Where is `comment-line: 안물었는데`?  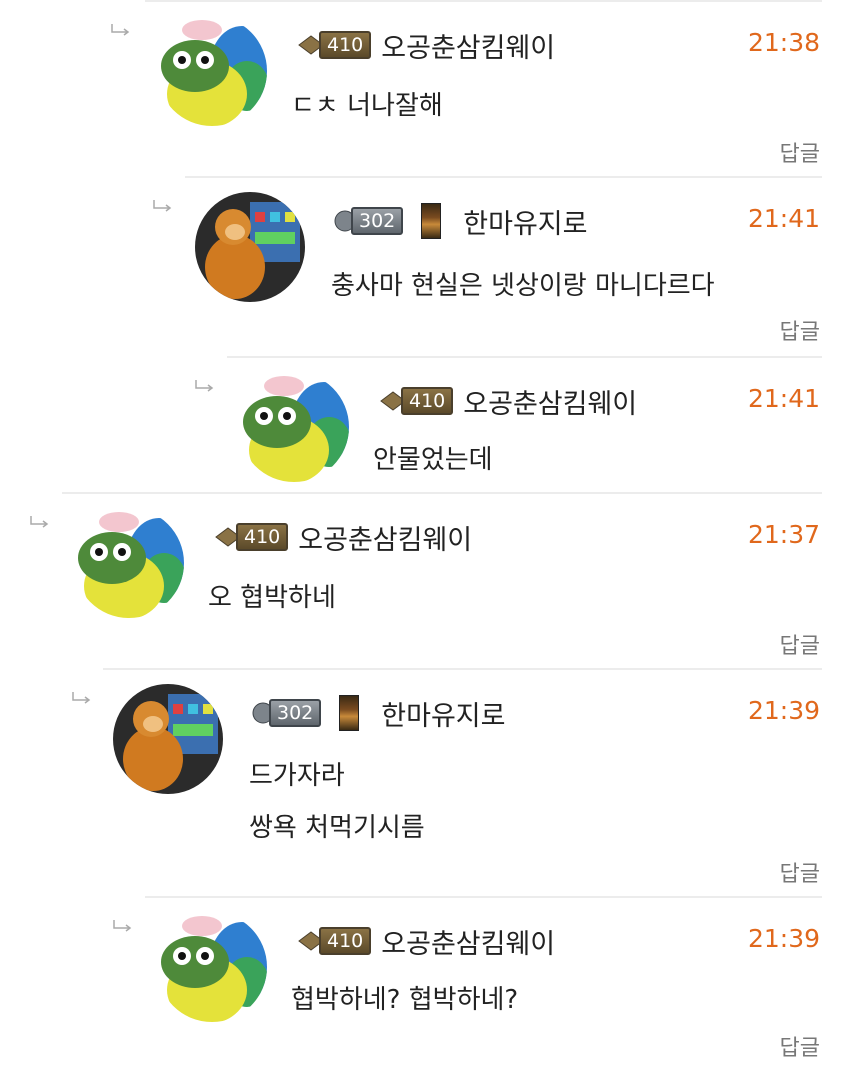
comment-line: 안물었는데 is located at coordinates (433, 460).